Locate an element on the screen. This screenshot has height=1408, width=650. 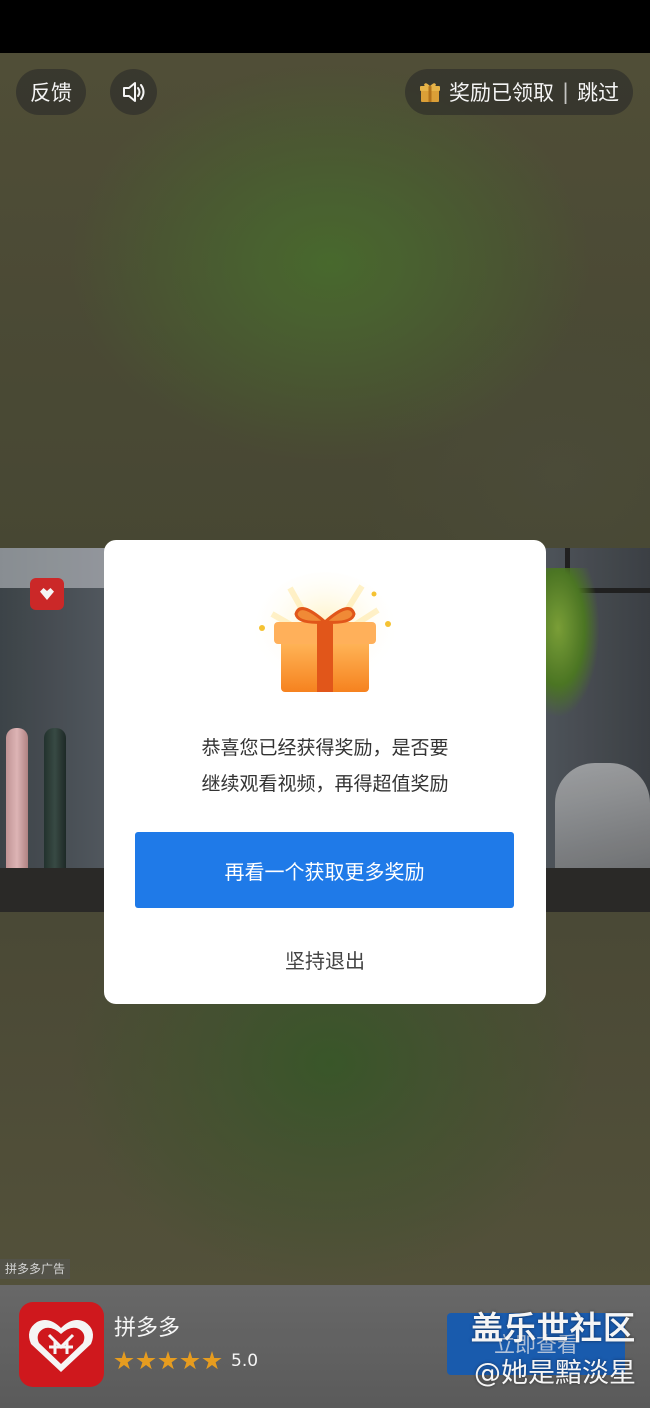
exit-link: 坚持退出 is located at coordinates (325, 959).